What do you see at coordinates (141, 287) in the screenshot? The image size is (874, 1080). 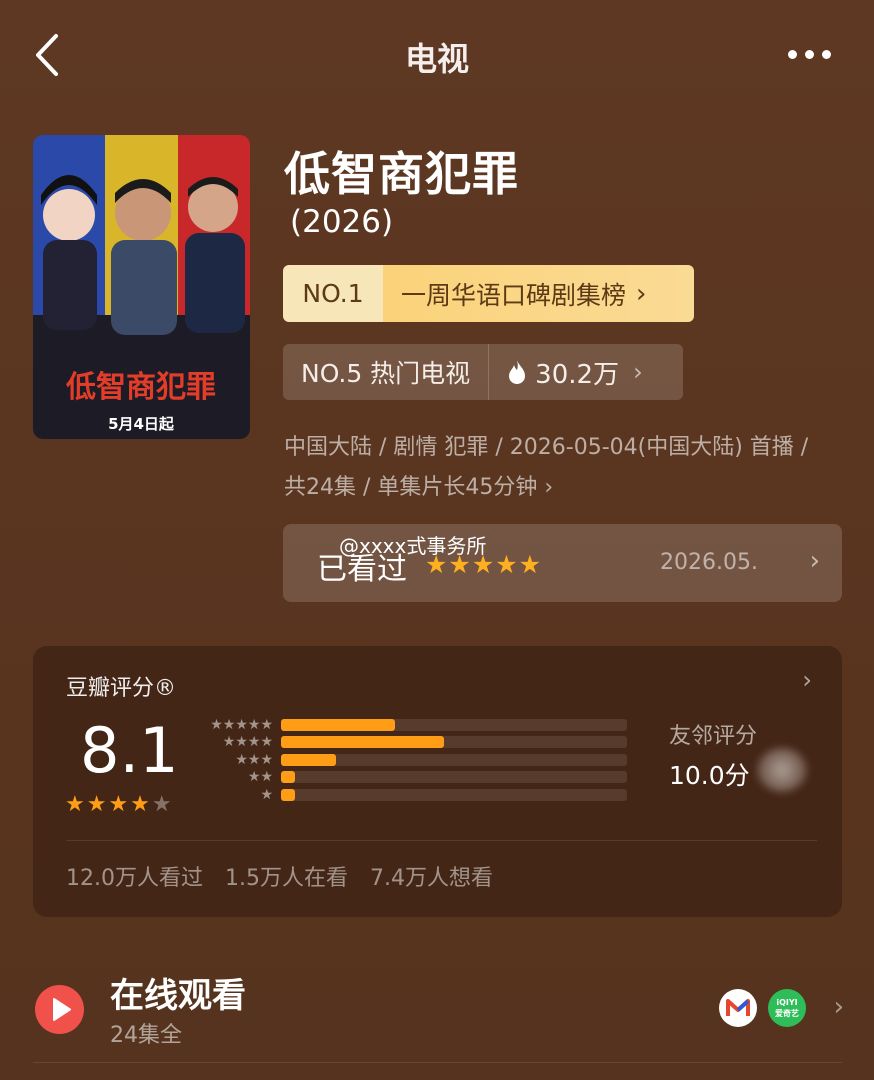 I see `show-poster: 低智商犯罪 5月4日起` at bounding box center [141, 287].